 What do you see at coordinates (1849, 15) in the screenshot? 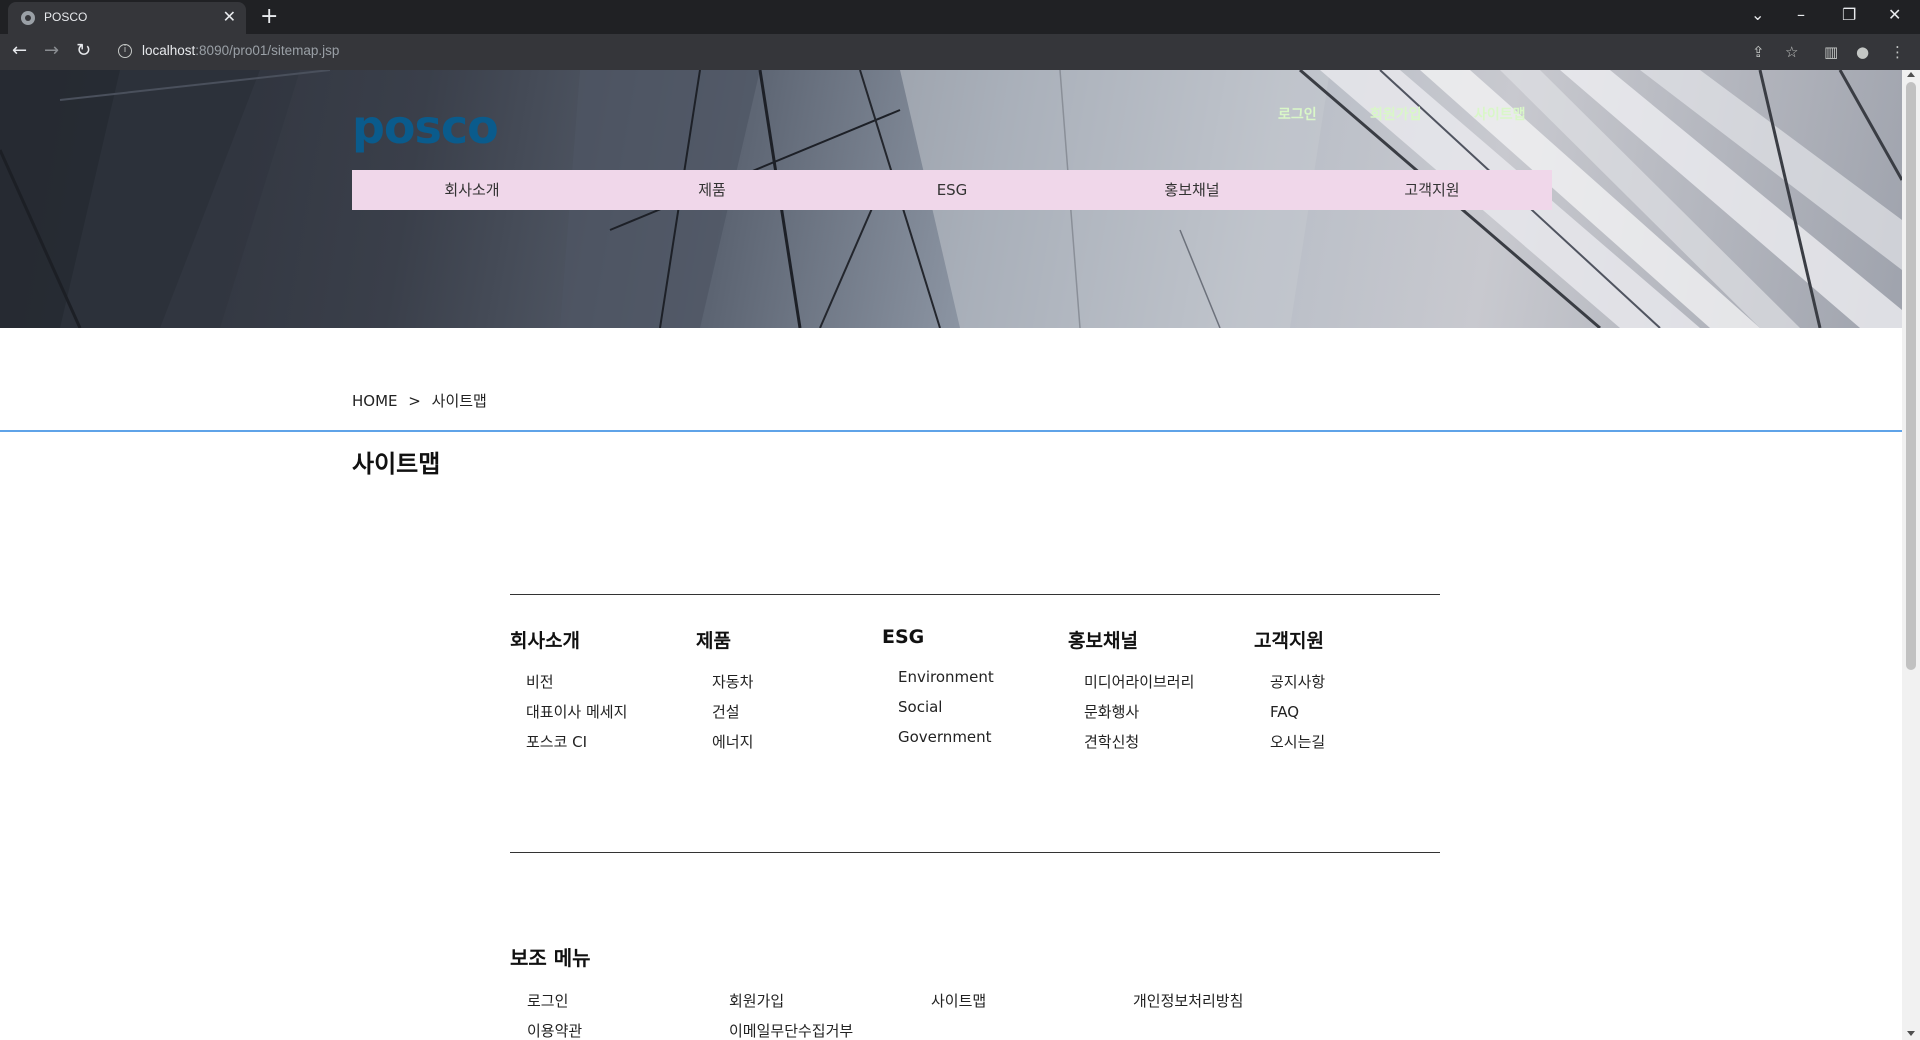
I see `restore-icon: ❐` at bounding box center [1849, 15].